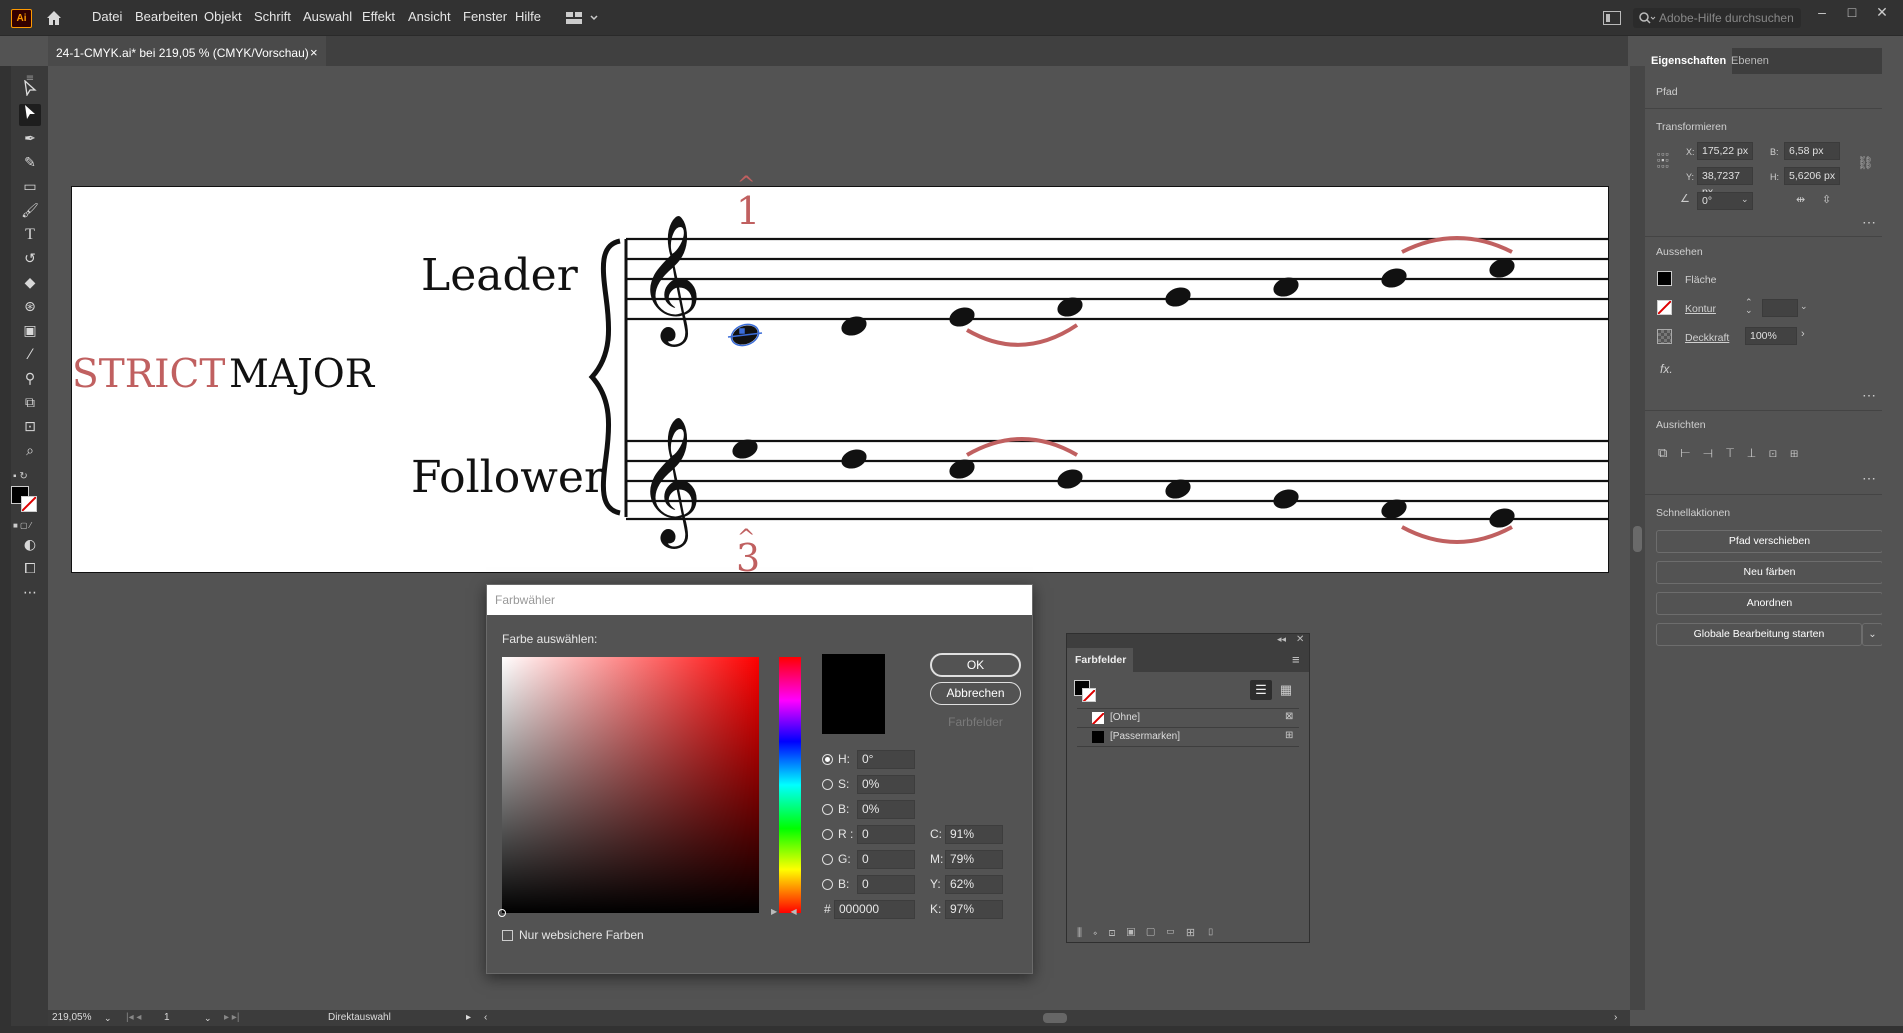  What do you see at coordinates (1780, 308) in the screenshot?
I see `stroke-weight-field` at bounding box center [1780, 308].